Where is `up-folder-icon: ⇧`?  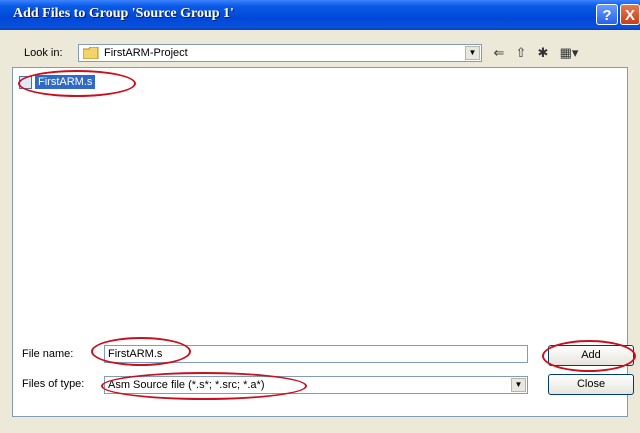
up-folder-icon: ⇧ is located at coordinates (521, 53).